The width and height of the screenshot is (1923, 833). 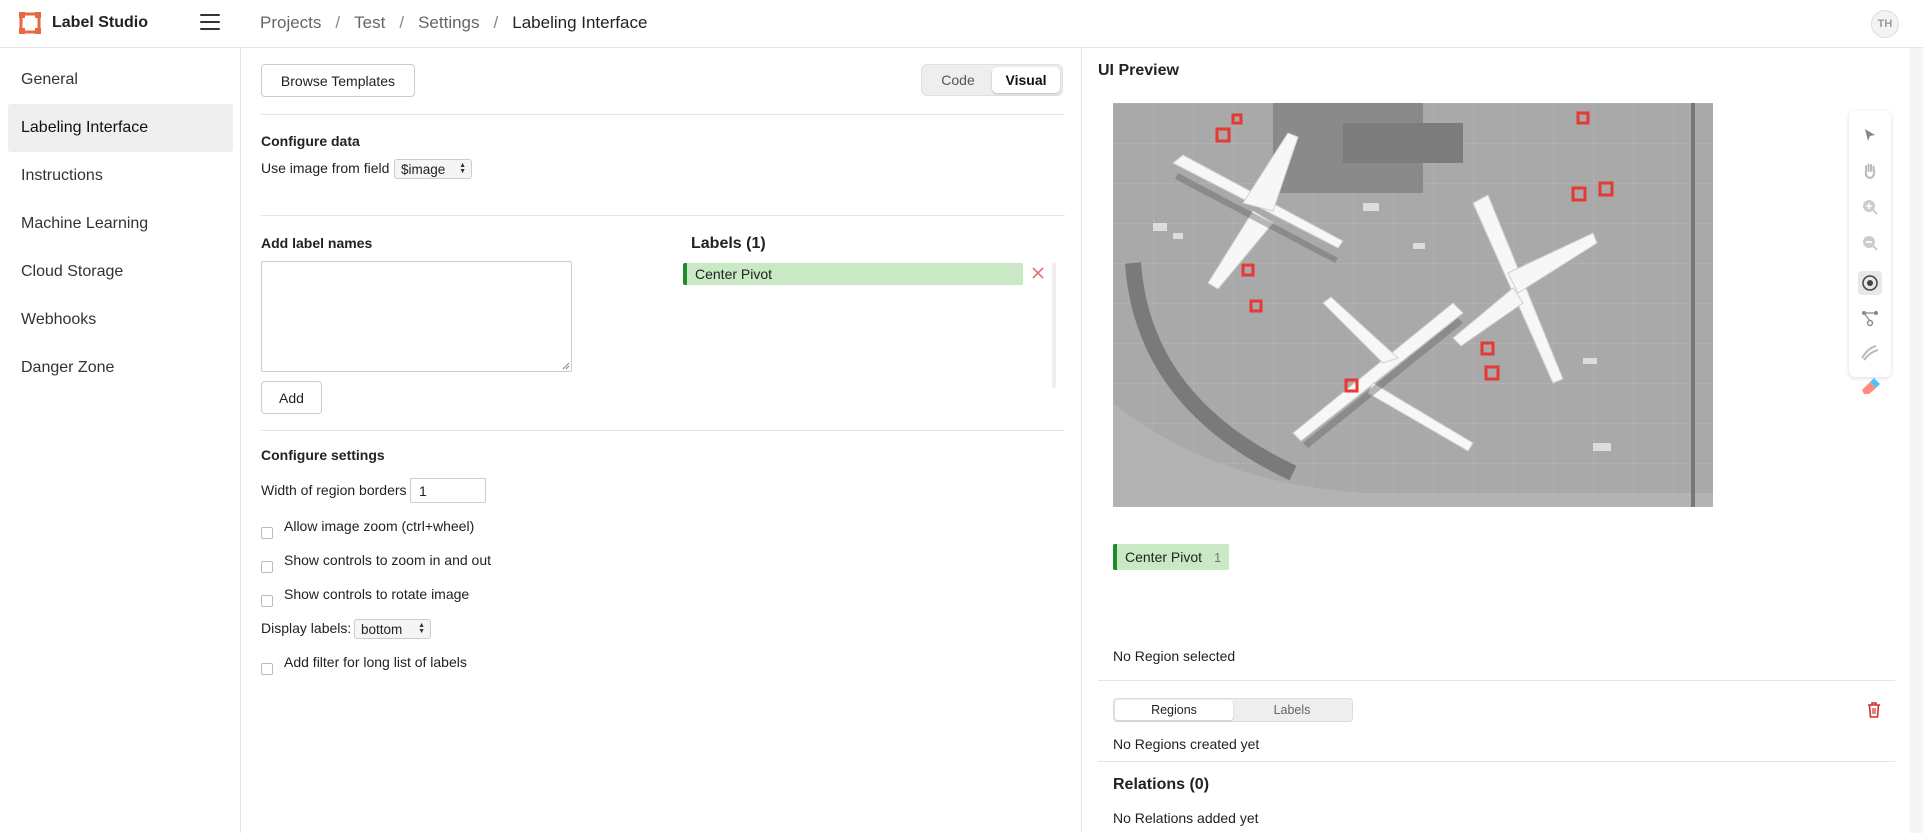 What do you see at coordinates (853, 274) in the screenshot?
I see `label-chip-center-pivot: Center Pivot` at bounding box center [853, 274].